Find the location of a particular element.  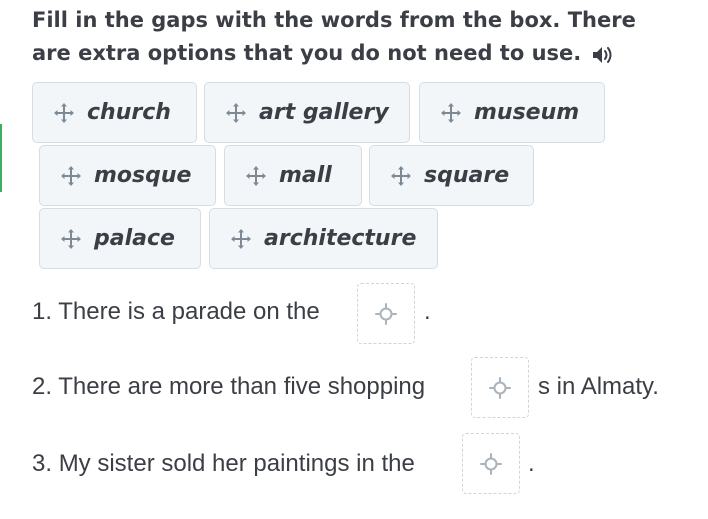

sentence-2-end: s in Almaty. is located at coordinates (598, 386).